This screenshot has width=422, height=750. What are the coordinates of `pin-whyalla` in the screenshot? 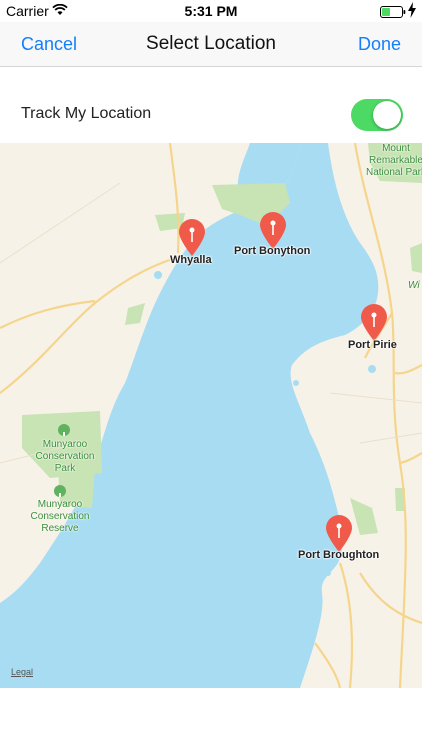 It's located at (192, 238).